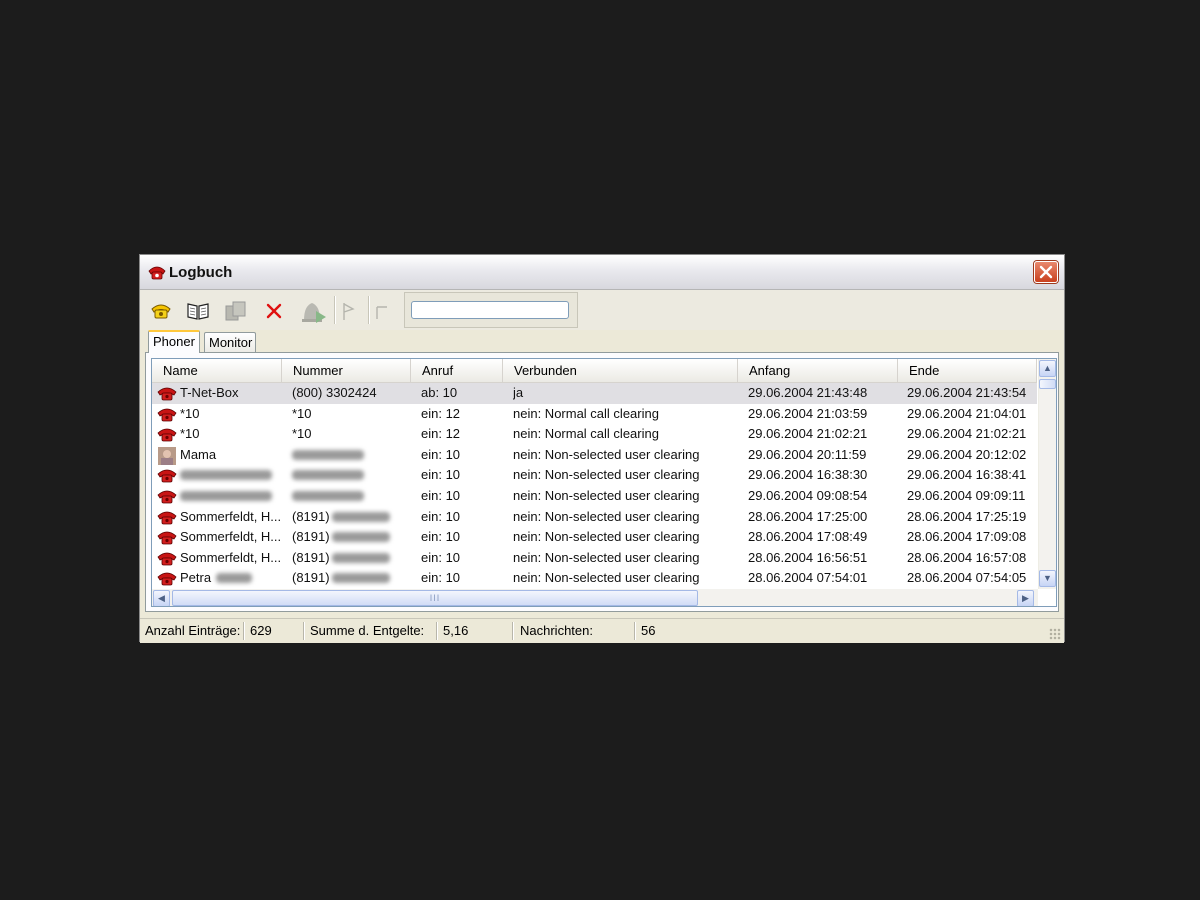 This screenshot has width=1200, height=900. What do you see at coordinates (161, 598) in the screenshot?
I see `scroll-left-icon: ◀` at bounding box center [161, 598].